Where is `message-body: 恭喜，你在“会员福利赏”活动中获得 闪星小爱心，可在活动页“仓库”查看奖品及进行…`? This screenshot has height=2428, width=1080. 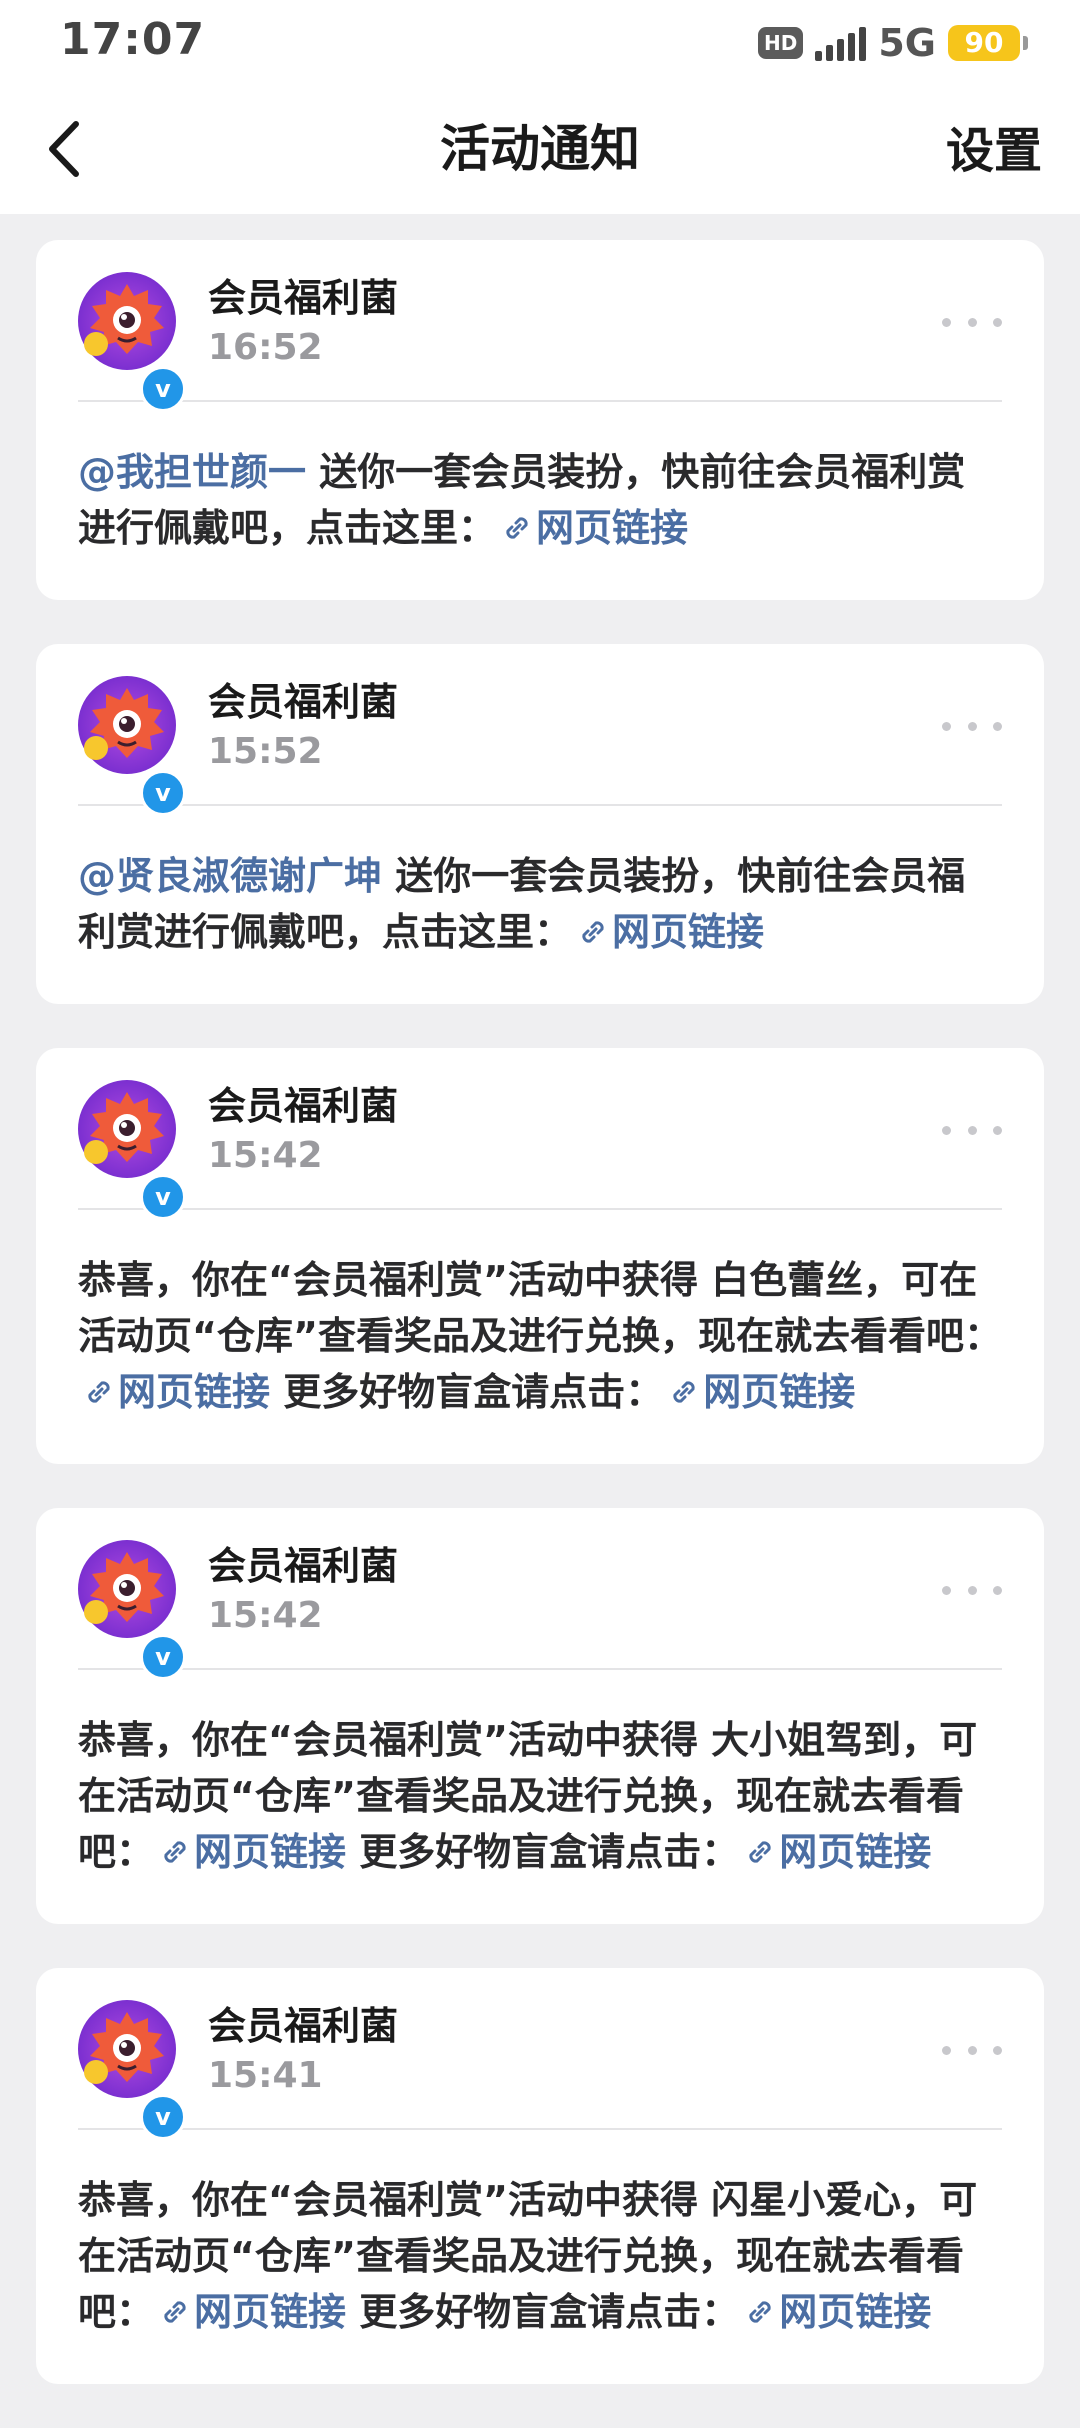
message-body: 恭喜，你在“会员福利赏”活动中获得 闪星小爱心，可在活动页“仓库”查看奖品及进行… is located at coordinates (540, 2257).